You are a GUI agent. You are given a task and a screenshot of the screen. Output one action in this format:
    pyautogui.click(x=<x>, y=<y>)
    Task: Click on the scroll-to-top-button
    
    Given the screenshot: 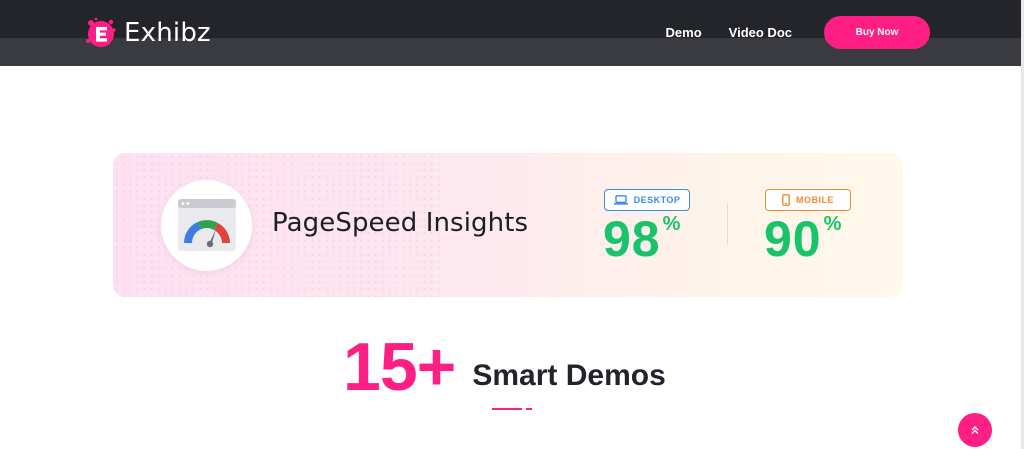 What is the action you would take?
    pyautogui.click(x=975, y=430)
    